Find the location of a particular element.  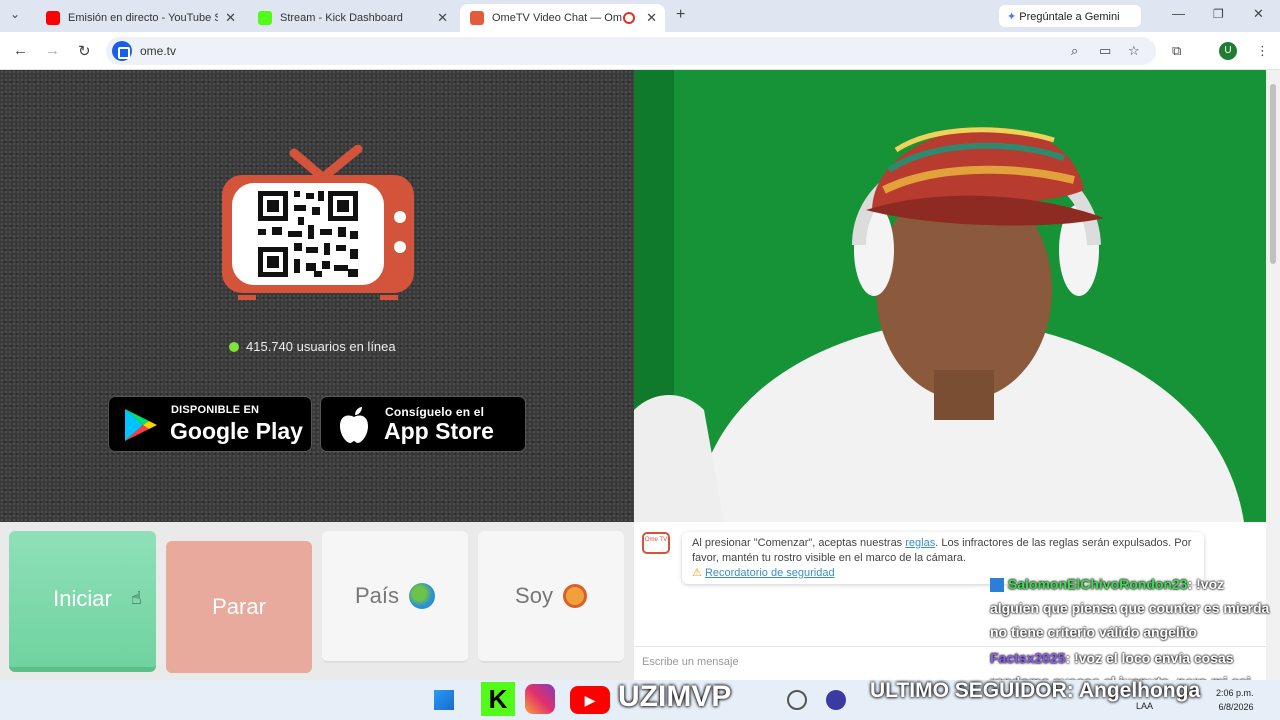

tab-title: Stream - Kick Dashboard is located at coordinates (341, 18).